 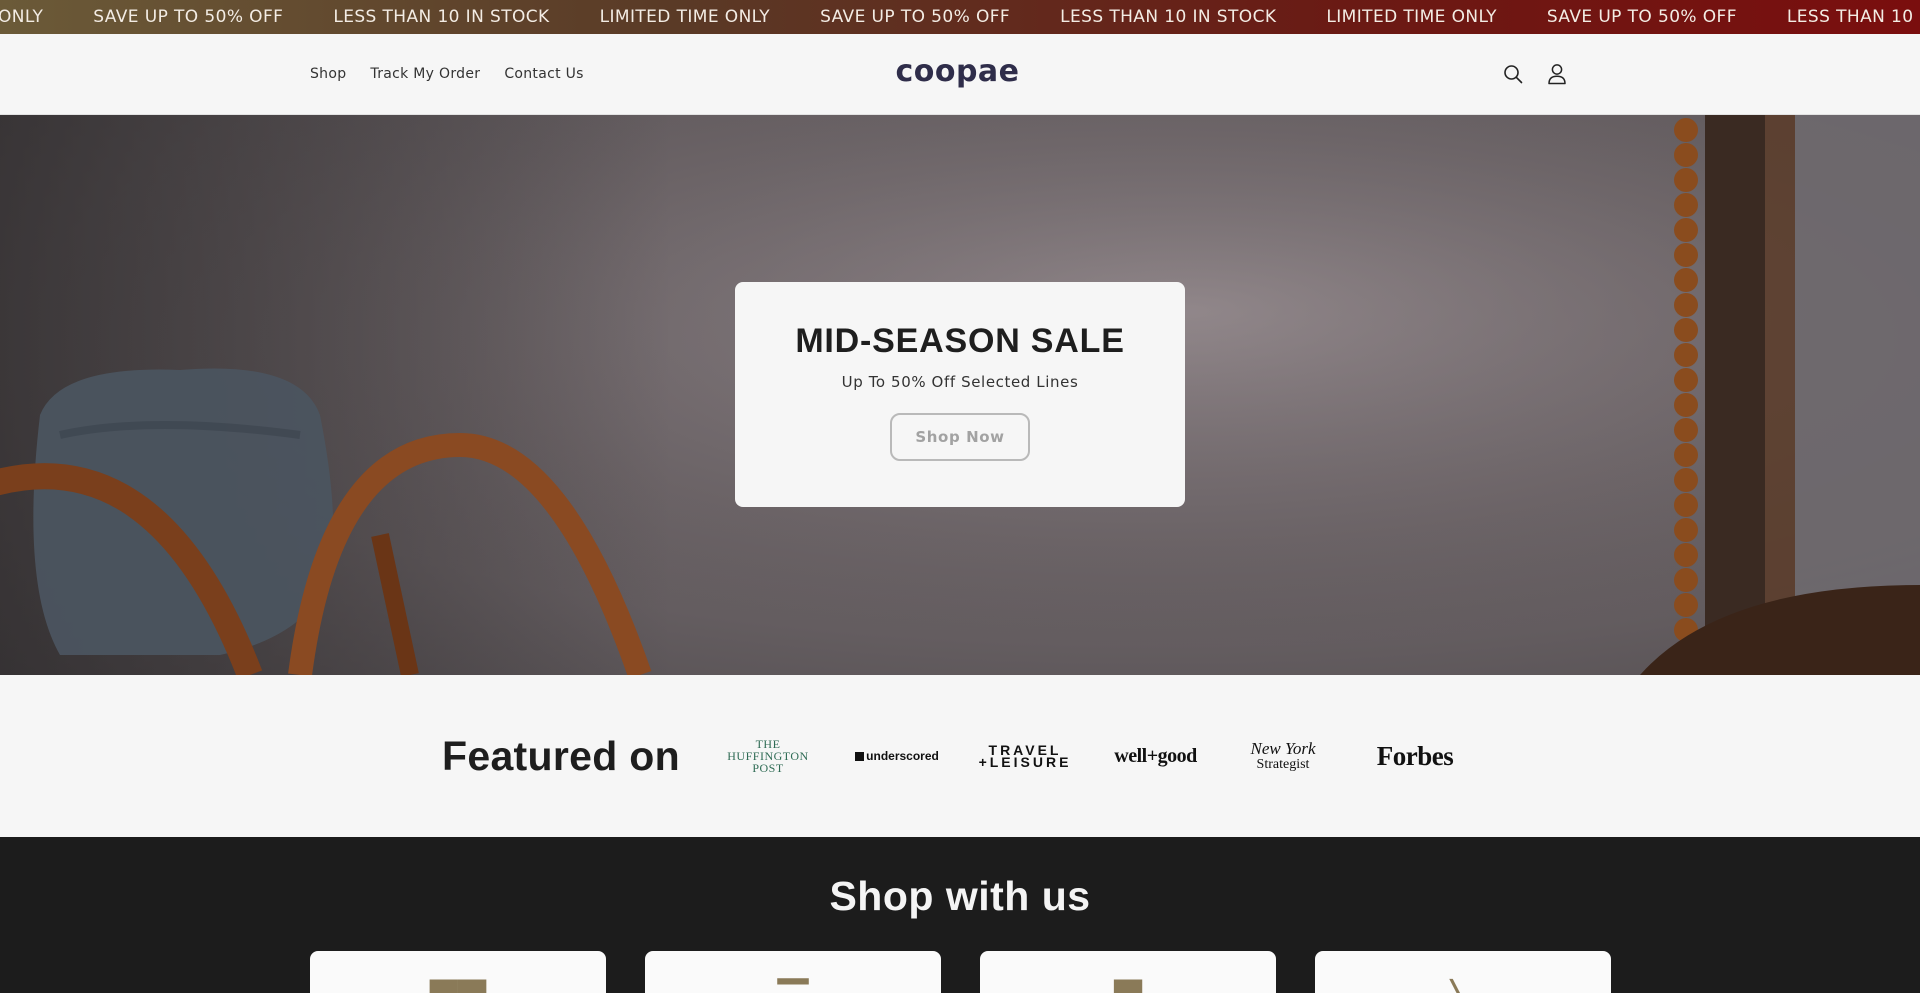 I want to click on huffington-line: POST, so click(x=768, y=768).